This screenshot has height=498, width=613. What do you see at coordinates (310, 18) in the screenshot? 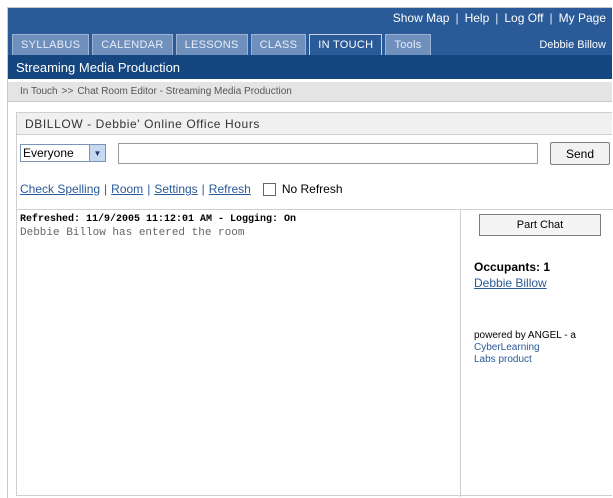
I see `top-links-bar: Show Map | Help | Log Off | My Page` at bounding box center [310, 18].